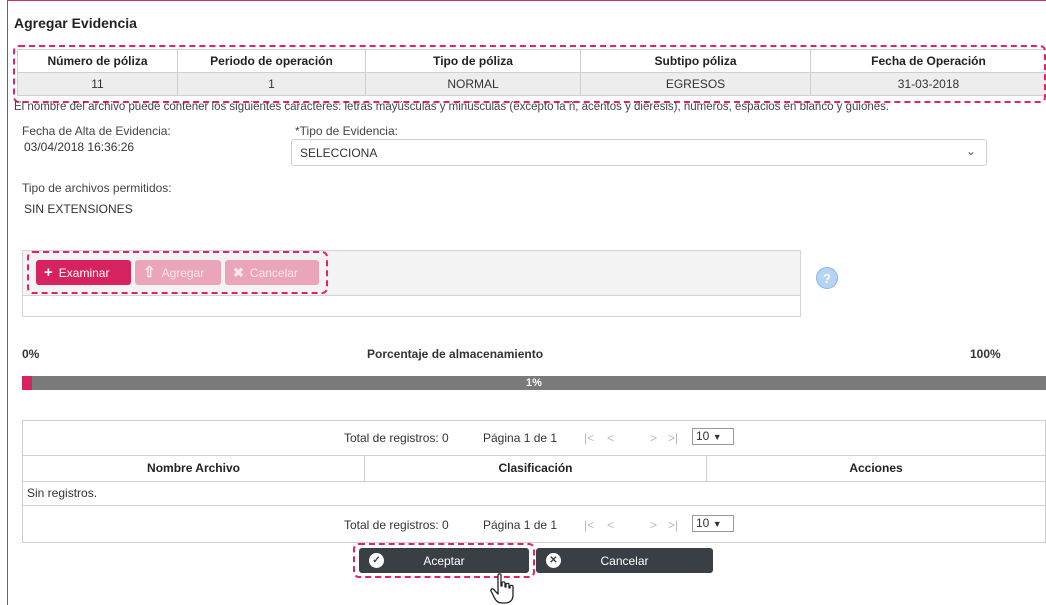 Image resolution: width=1046 pixels, height=605 pixels. I want to click on upload-buttons-highlight, so click(177, 272).